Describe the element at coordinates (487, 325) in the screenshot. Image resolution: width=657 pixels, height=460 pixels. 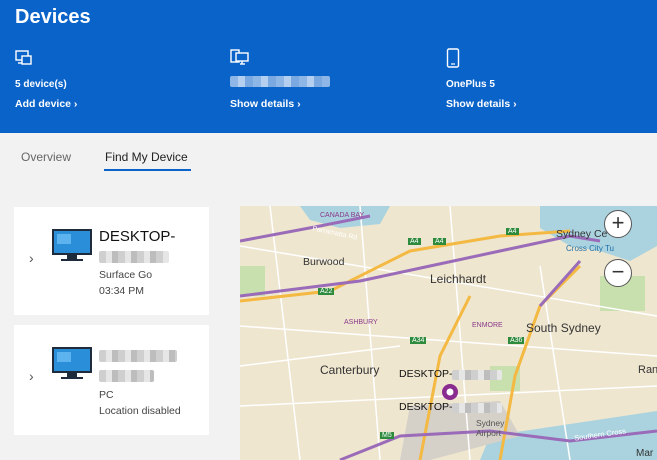
I see `map-label: ENMORE` at that location.